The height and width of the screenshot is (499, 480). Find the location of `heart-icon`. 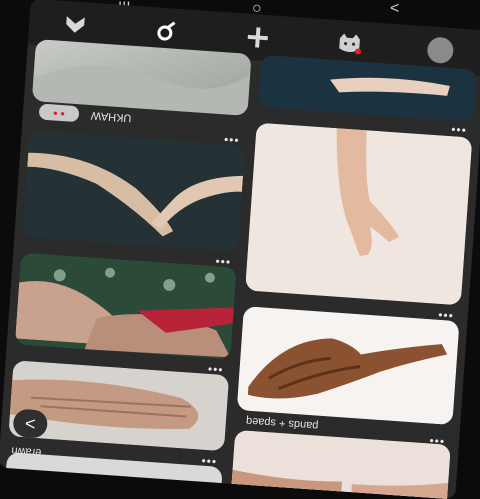

heart-icon is located at coordinates (75, 24).